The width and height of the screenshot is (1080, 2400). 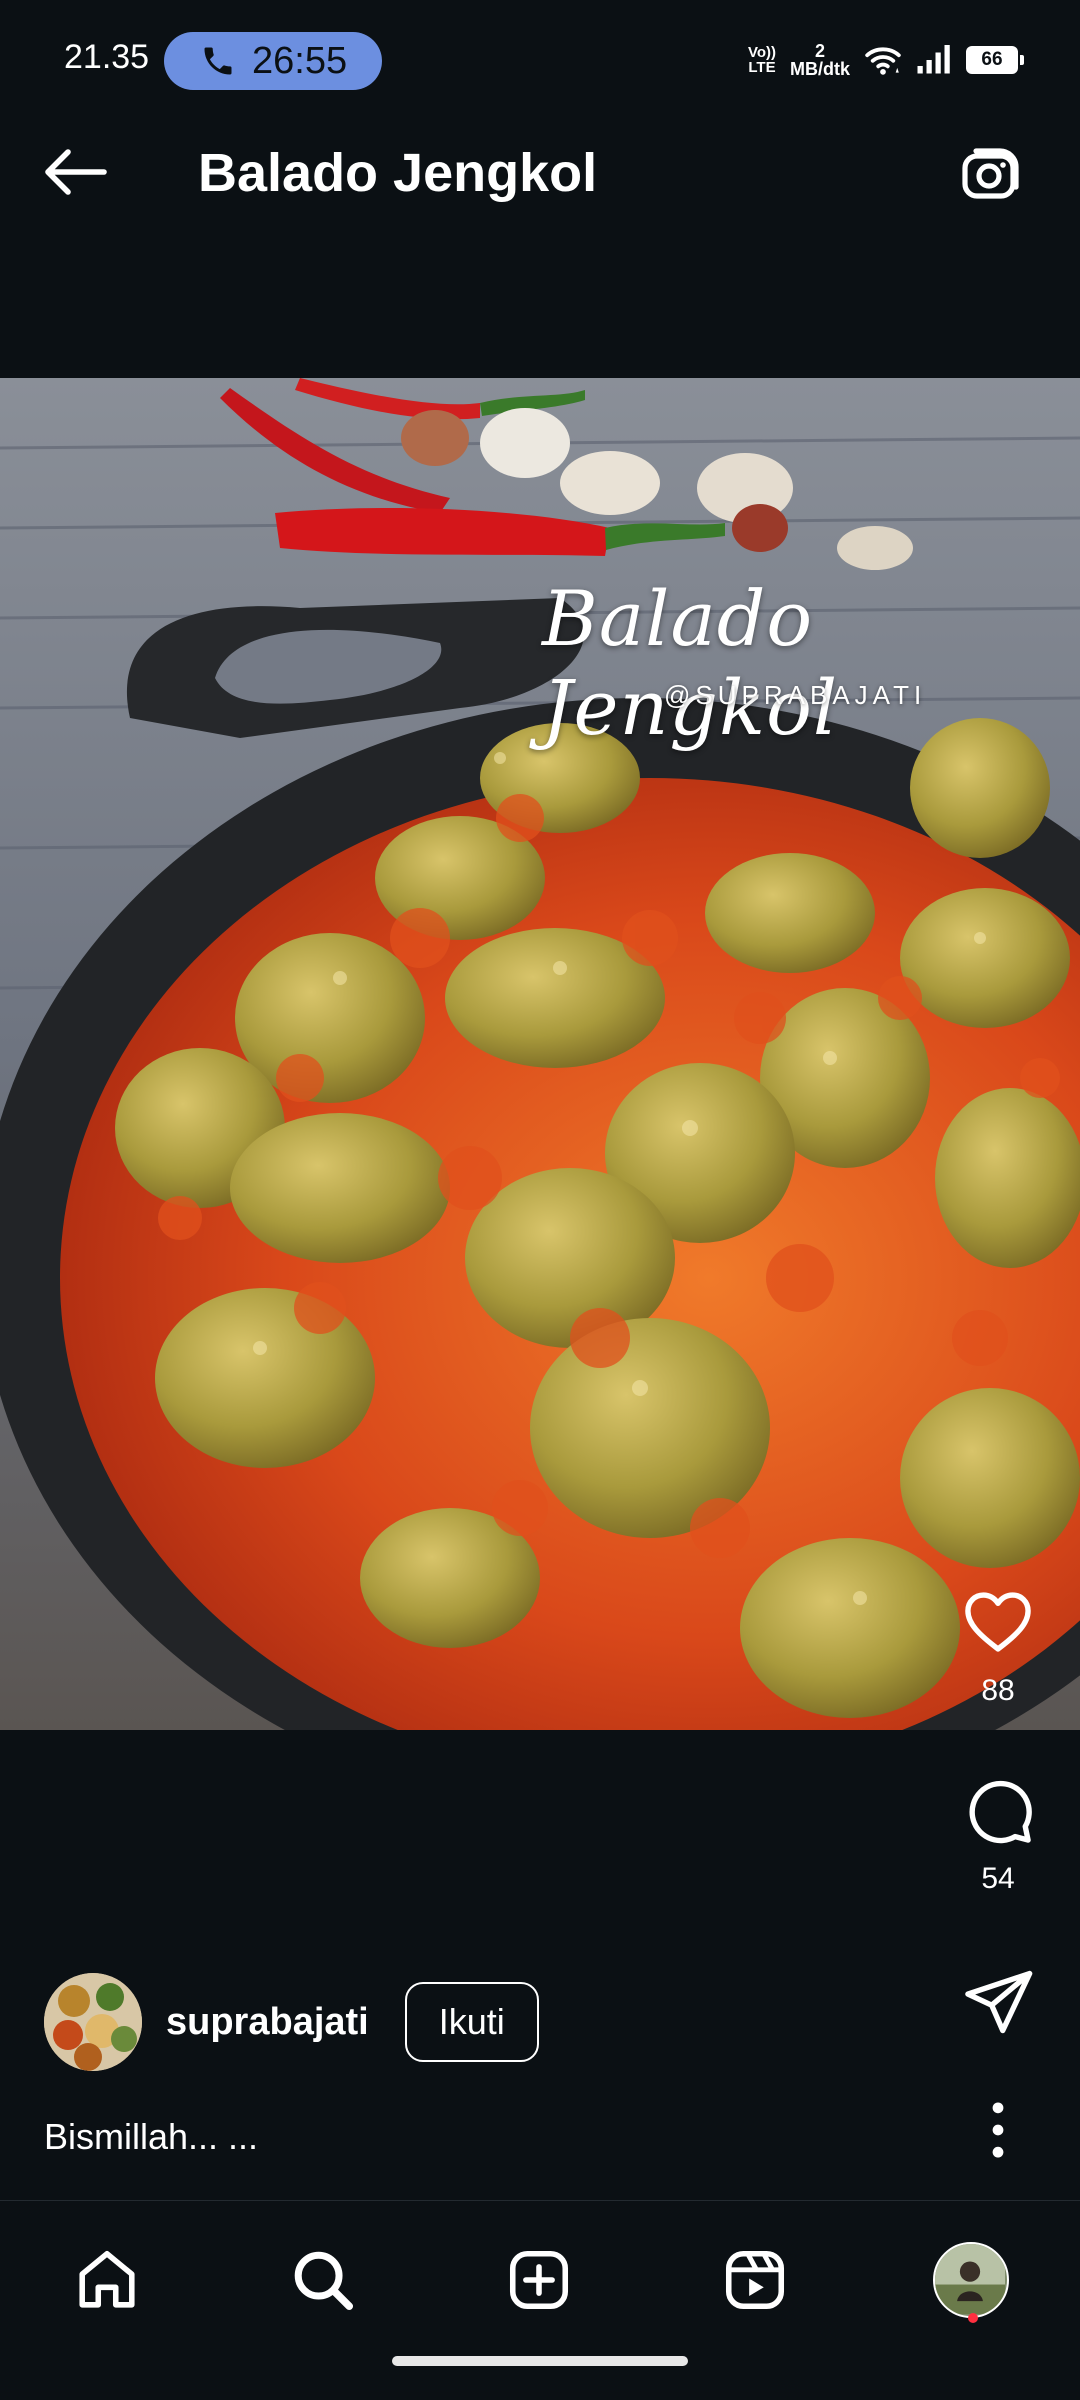 I want to click on search-icon, so click(x=324, y=2281).